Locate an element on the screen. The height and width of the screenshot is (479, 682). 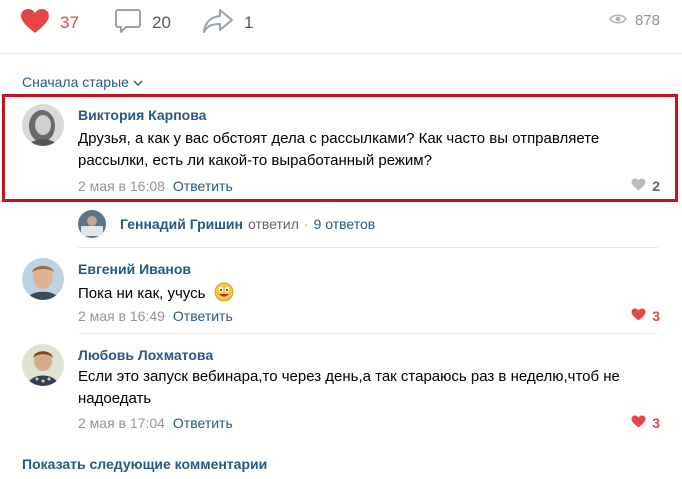
thread-replies-count: 9 ответов is located at coordinates (345, 224).